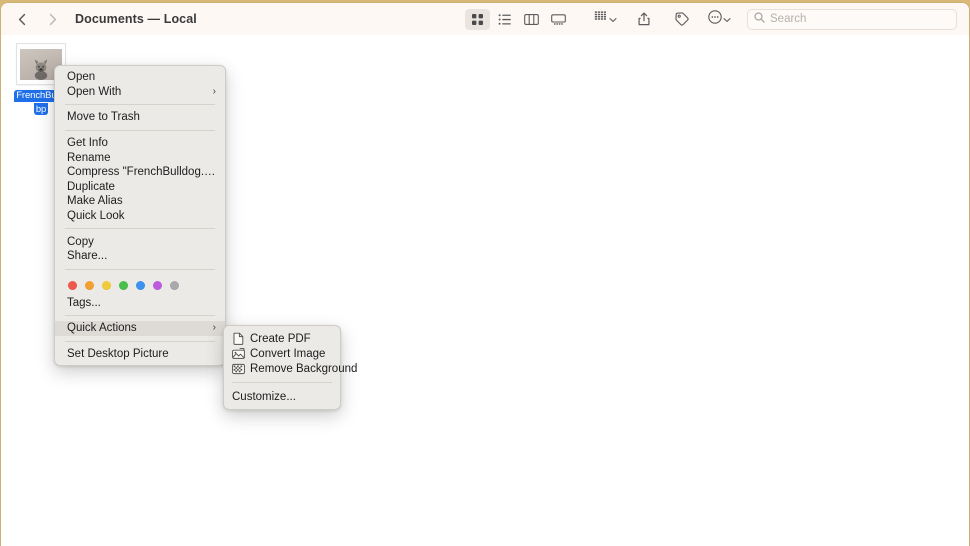 The width and height of the screenshot is (970, 546). What do you see at coordinates (103, 117) in the screenshot?
I see `menu-item-label: Move to Trash` at bounding box center [103, 117].